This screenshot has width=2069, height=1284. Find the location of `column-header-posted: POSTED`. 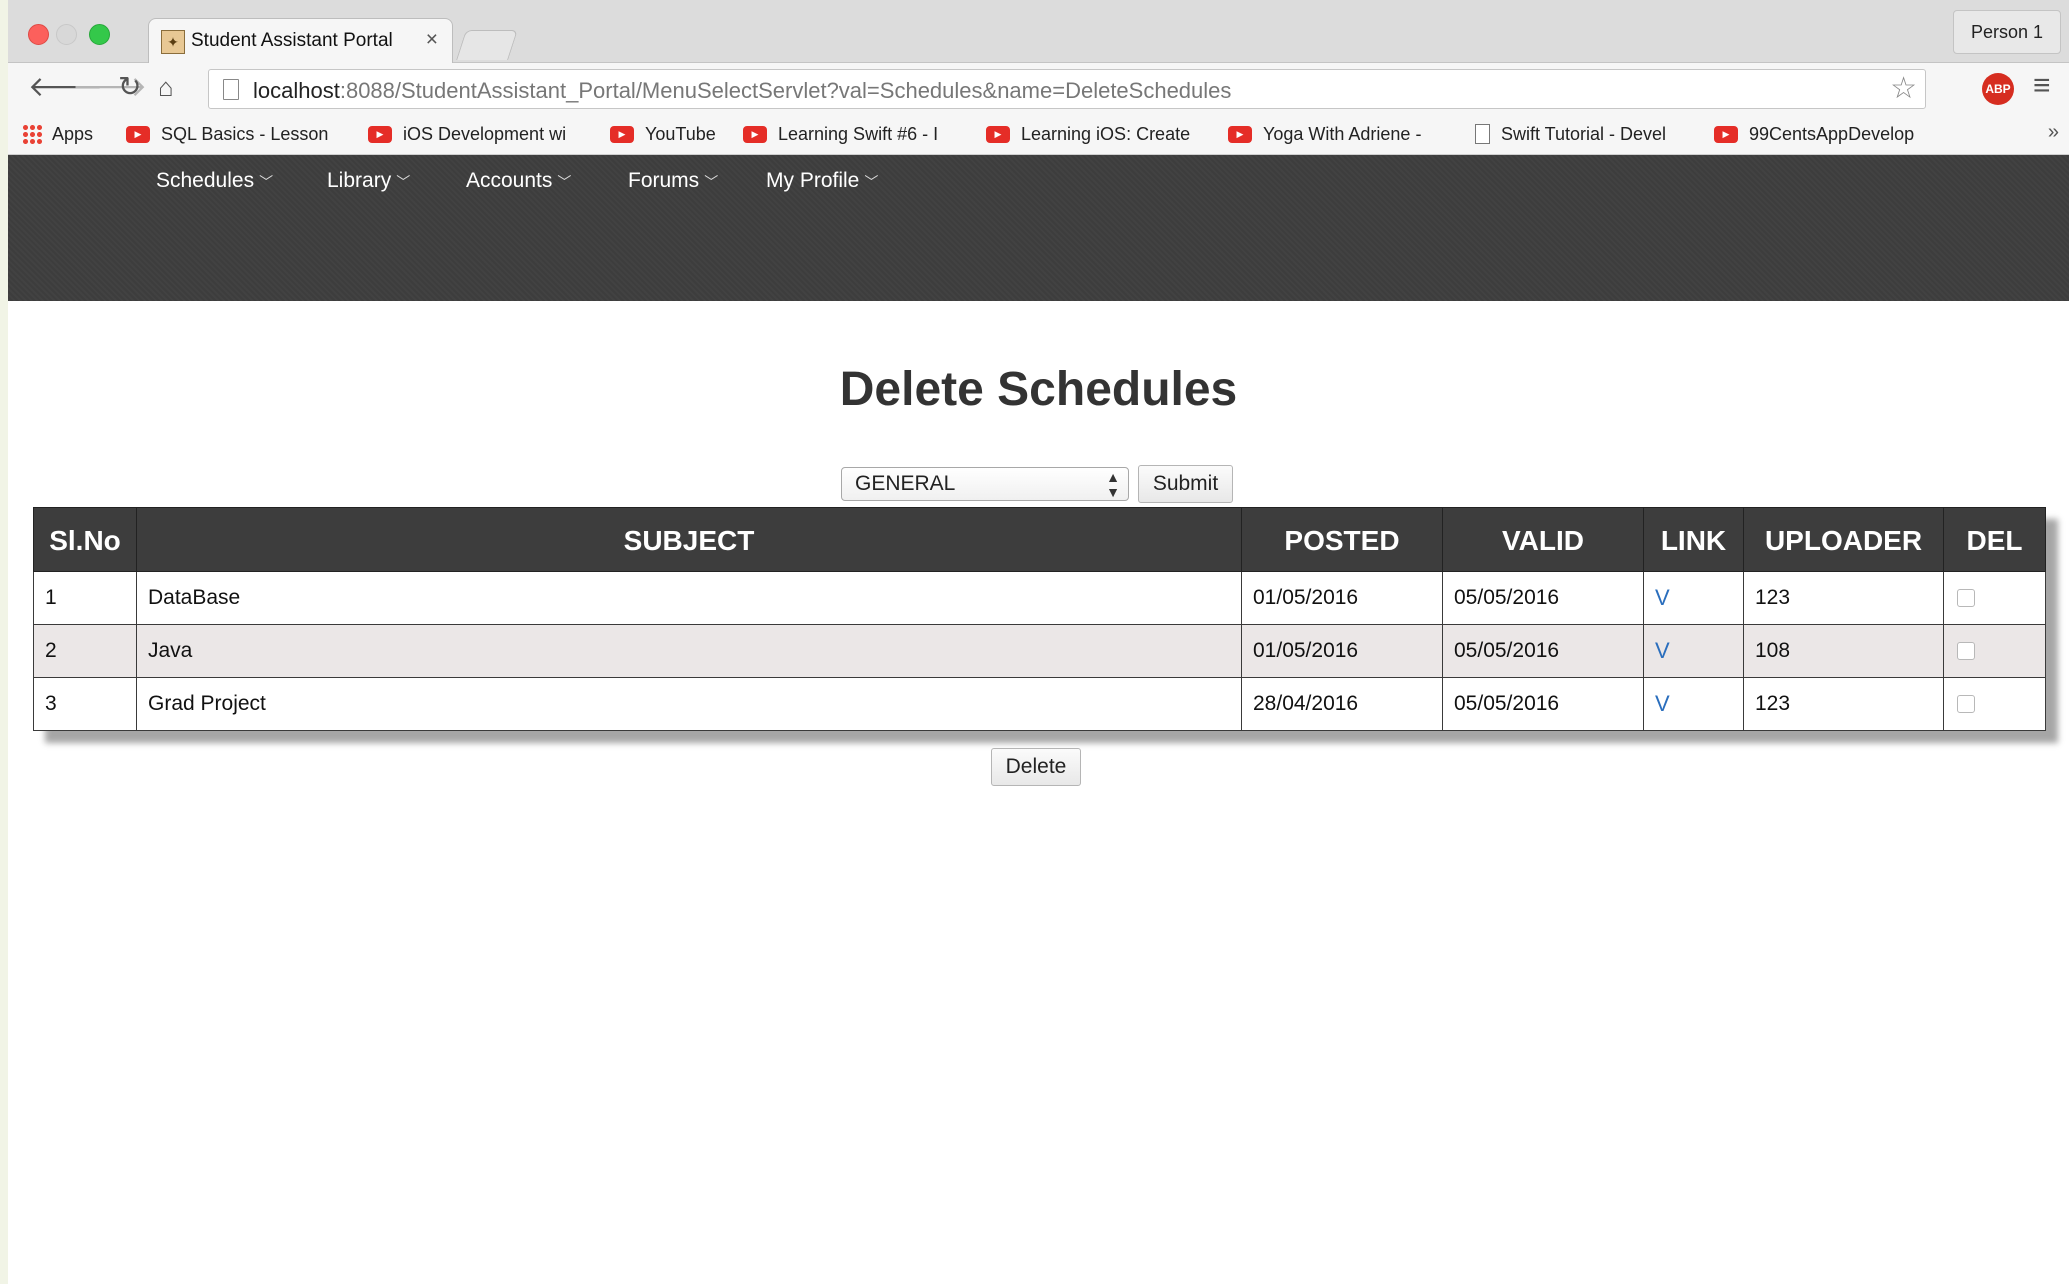

column-header-posted: POSTED is located at coordinates (1342, 539).